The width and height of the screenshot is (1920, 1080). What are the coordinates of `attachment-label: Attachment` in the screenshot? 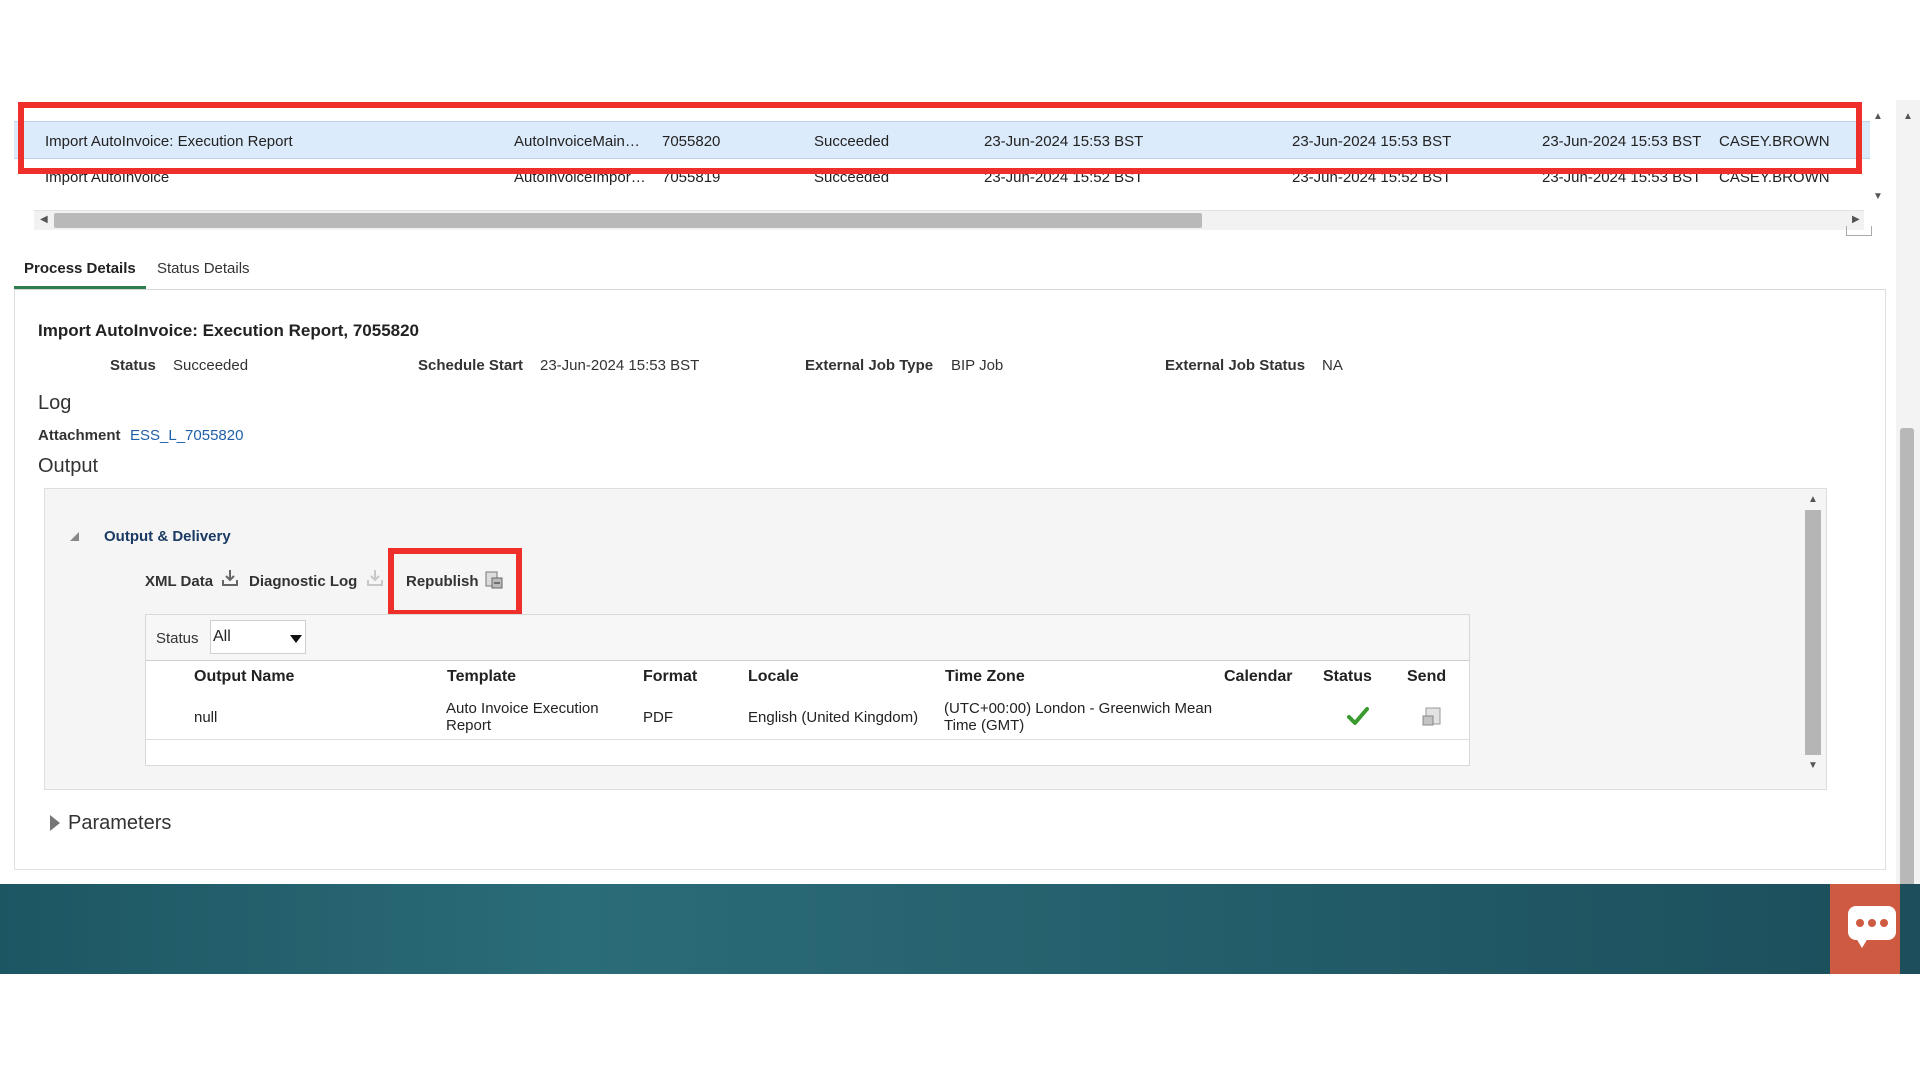 It's located at (79, 435).